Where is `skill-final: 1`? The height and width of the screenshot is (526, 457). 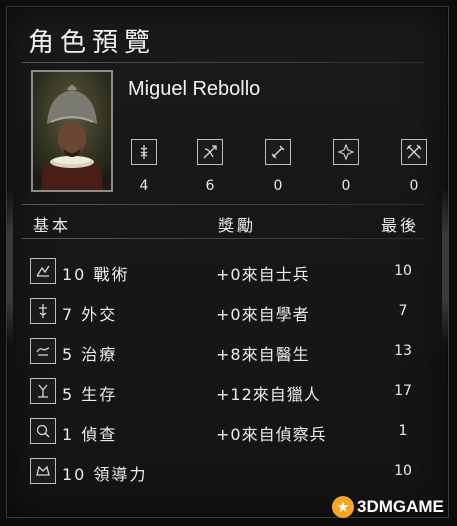
skill-final: 1 is located at coordinates (403, 431).